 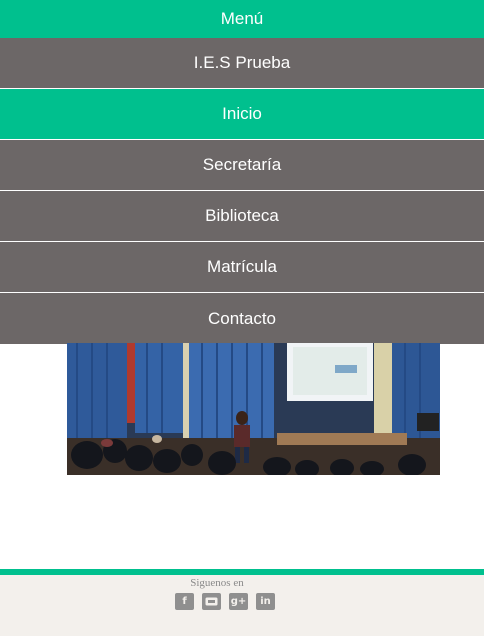 I want to click on nav-item-inicio: Inicio, so click(x=242, y=114).